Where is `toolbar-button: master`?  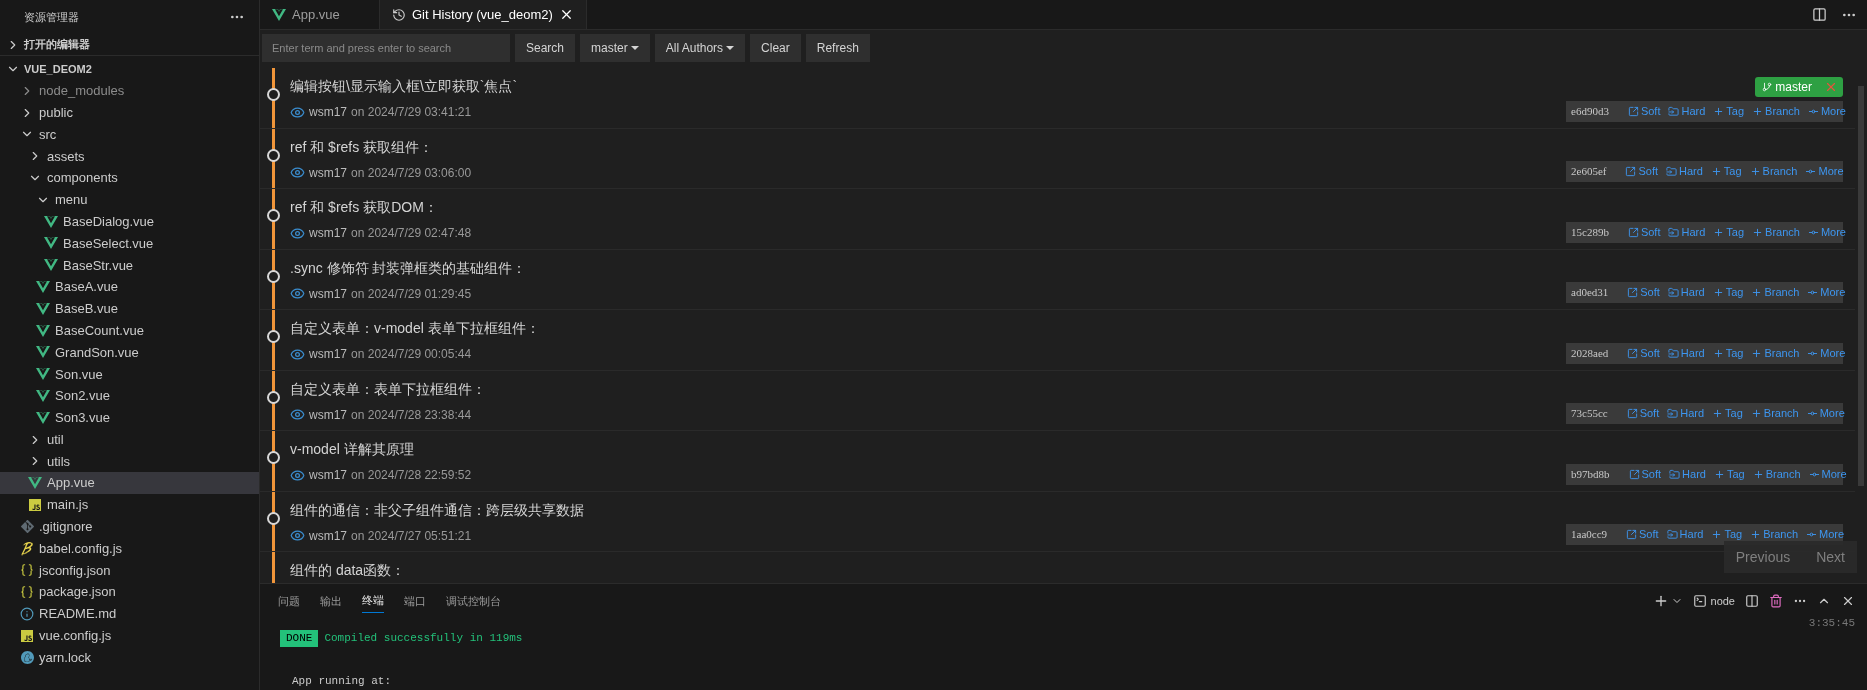 toolbar-button: master is located at coordinates (615, 47).